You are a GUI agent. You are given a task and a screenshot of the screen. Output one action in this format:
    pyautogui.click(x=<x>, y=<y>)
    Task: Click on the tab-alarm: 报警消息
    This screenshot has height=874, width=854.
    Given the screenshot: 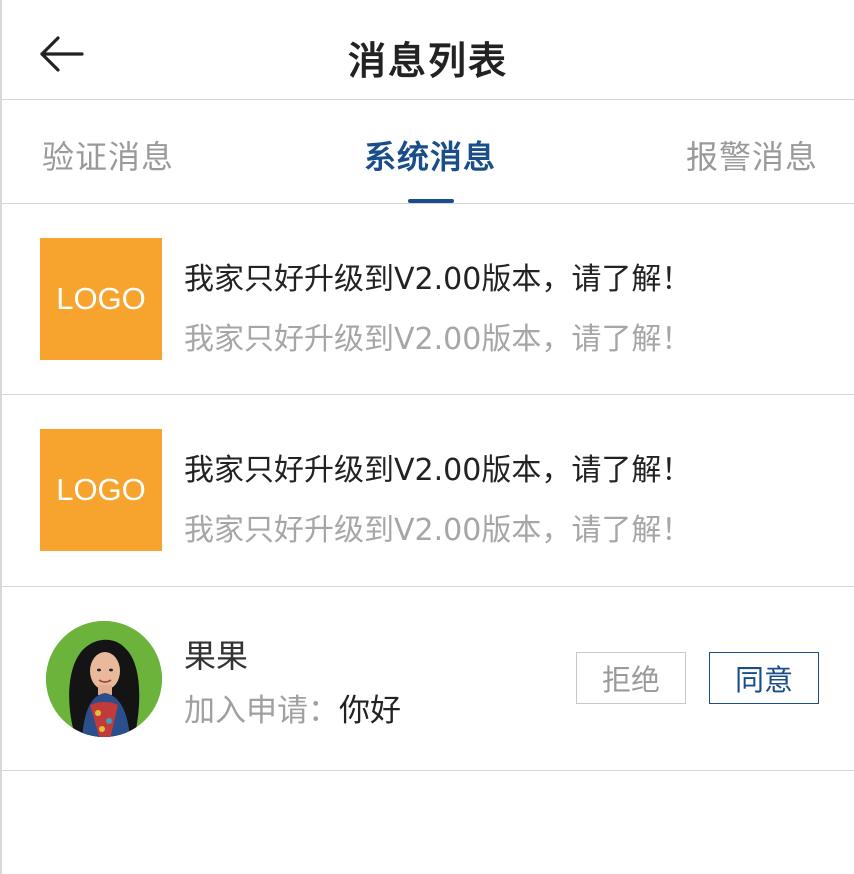 What is the action you would take?
    pyautogui.click(x=752, y=155)
    